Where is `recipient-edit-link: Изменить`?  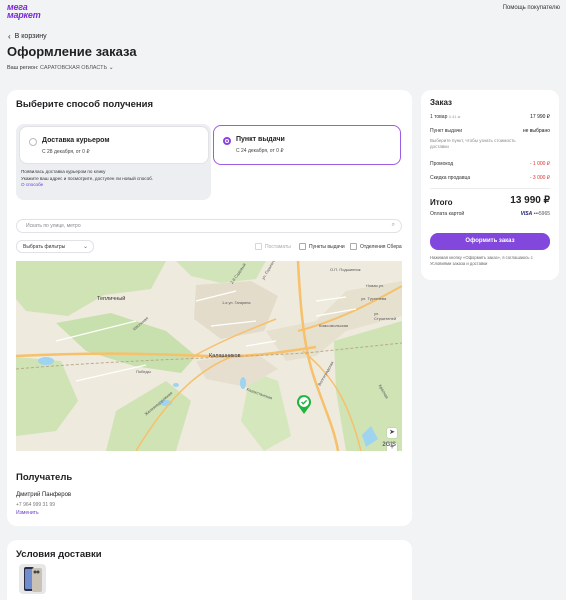 recipient-edit-link: Изменить is located at coordinates (27, 513).